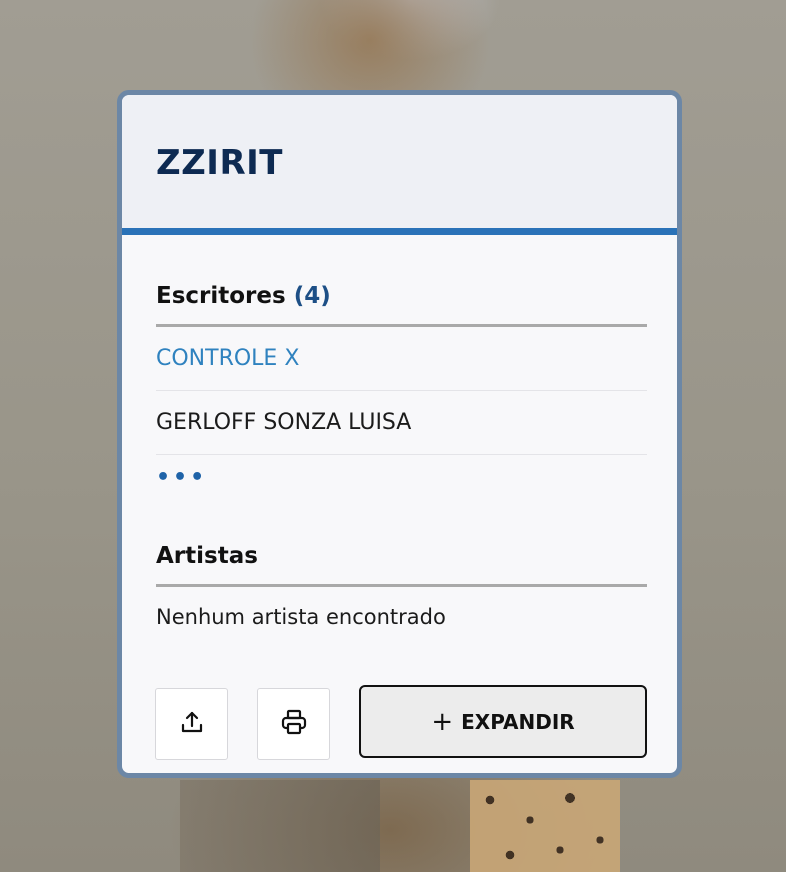  I want to click on song-title: ZZIRIT, so click(219, 163).